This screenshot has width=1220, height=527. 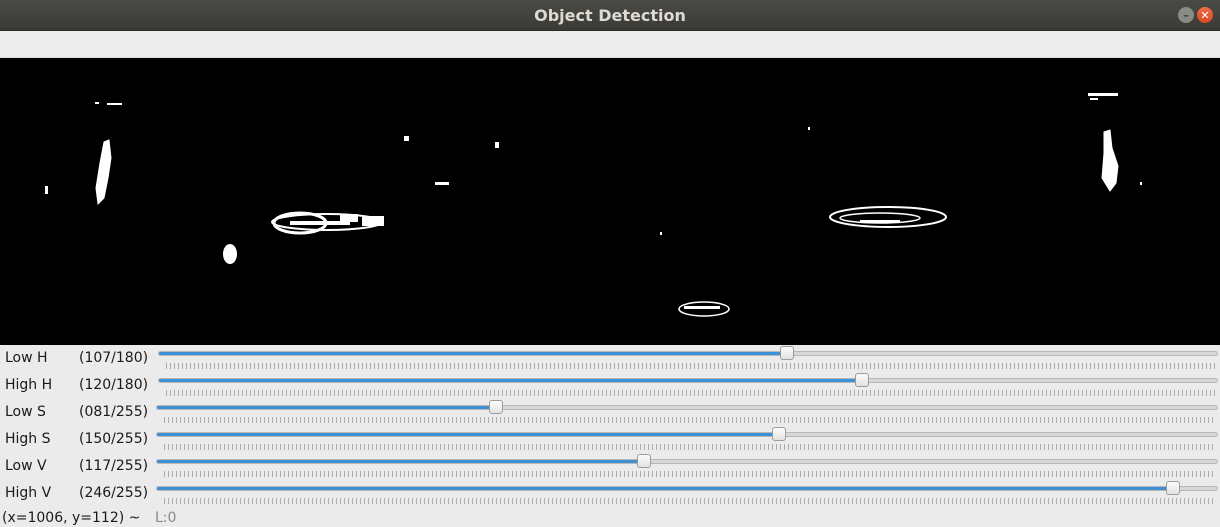 I want to click on trackbar-row-low-h: Low H (107/180), so click(x=610, y=358).